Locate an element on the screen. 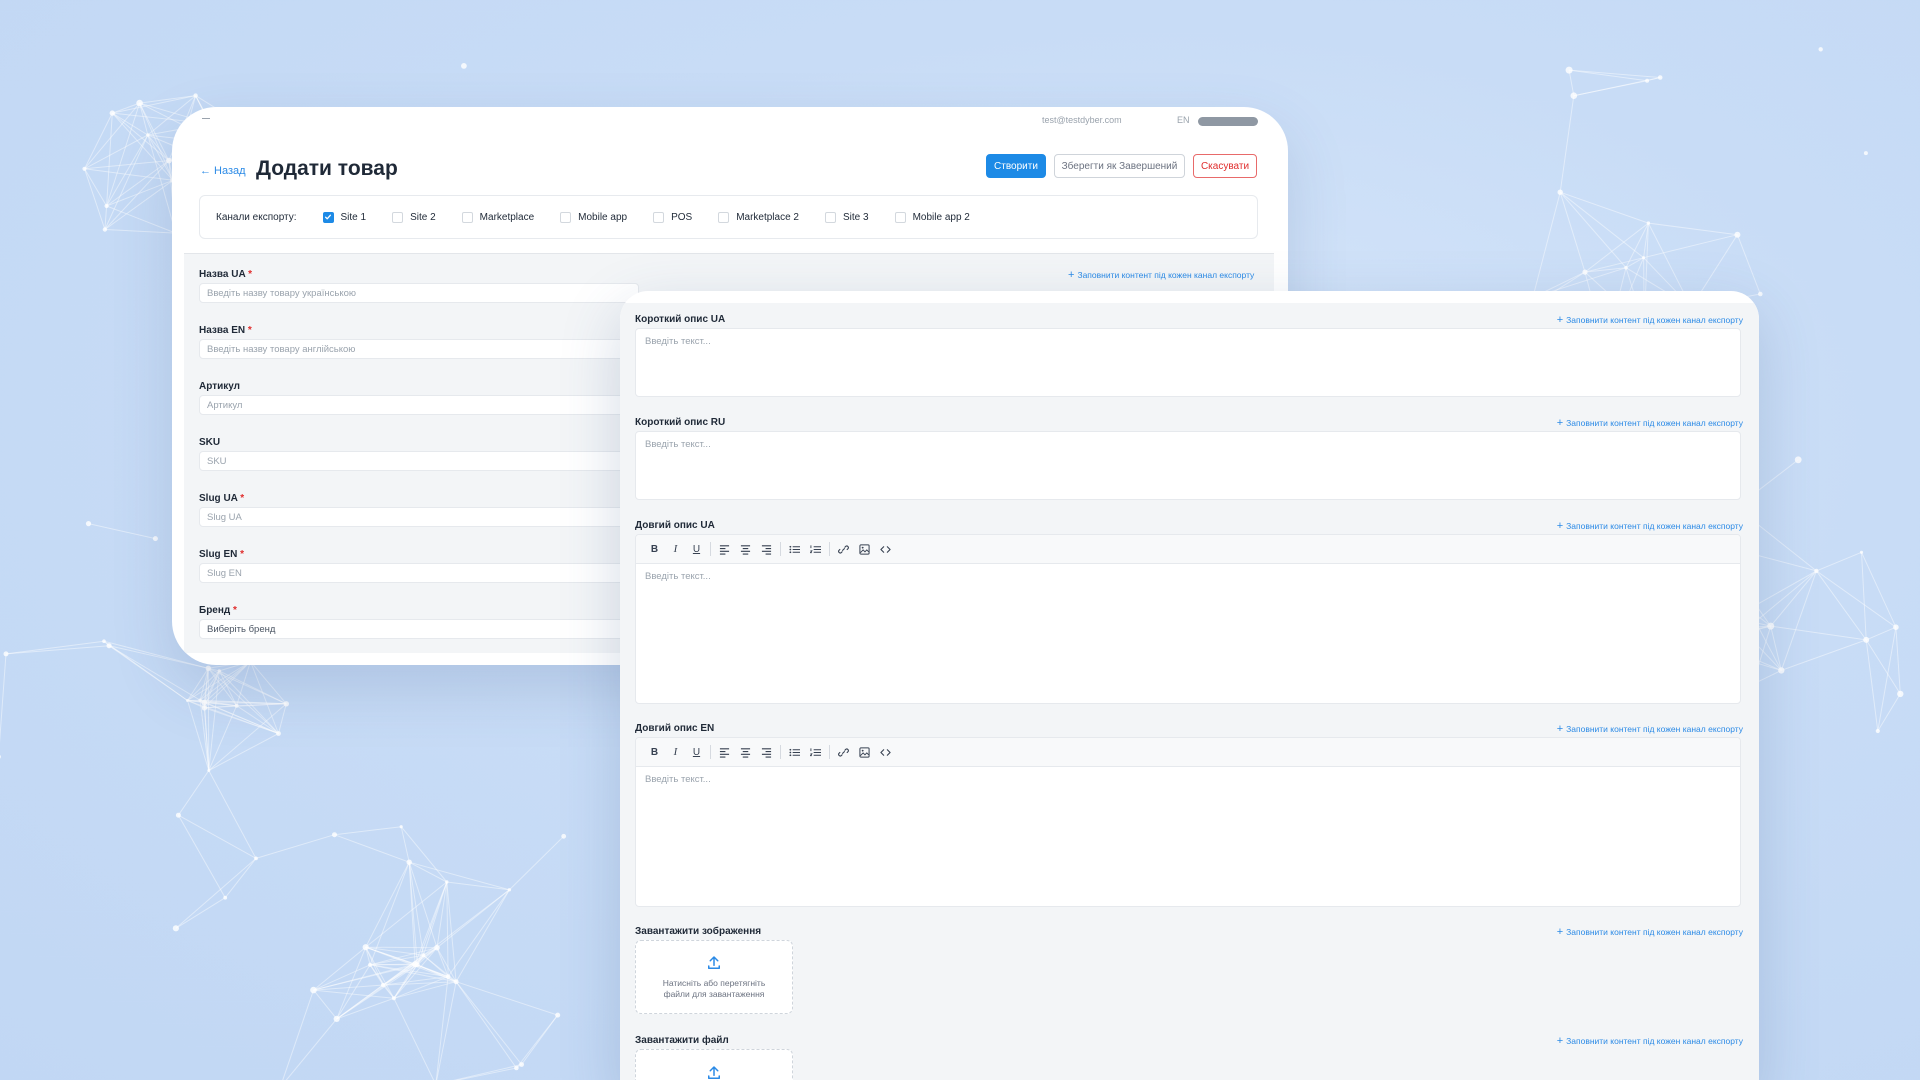  export-channels-label: Канали експорту: is located at coordinates (256, 217).